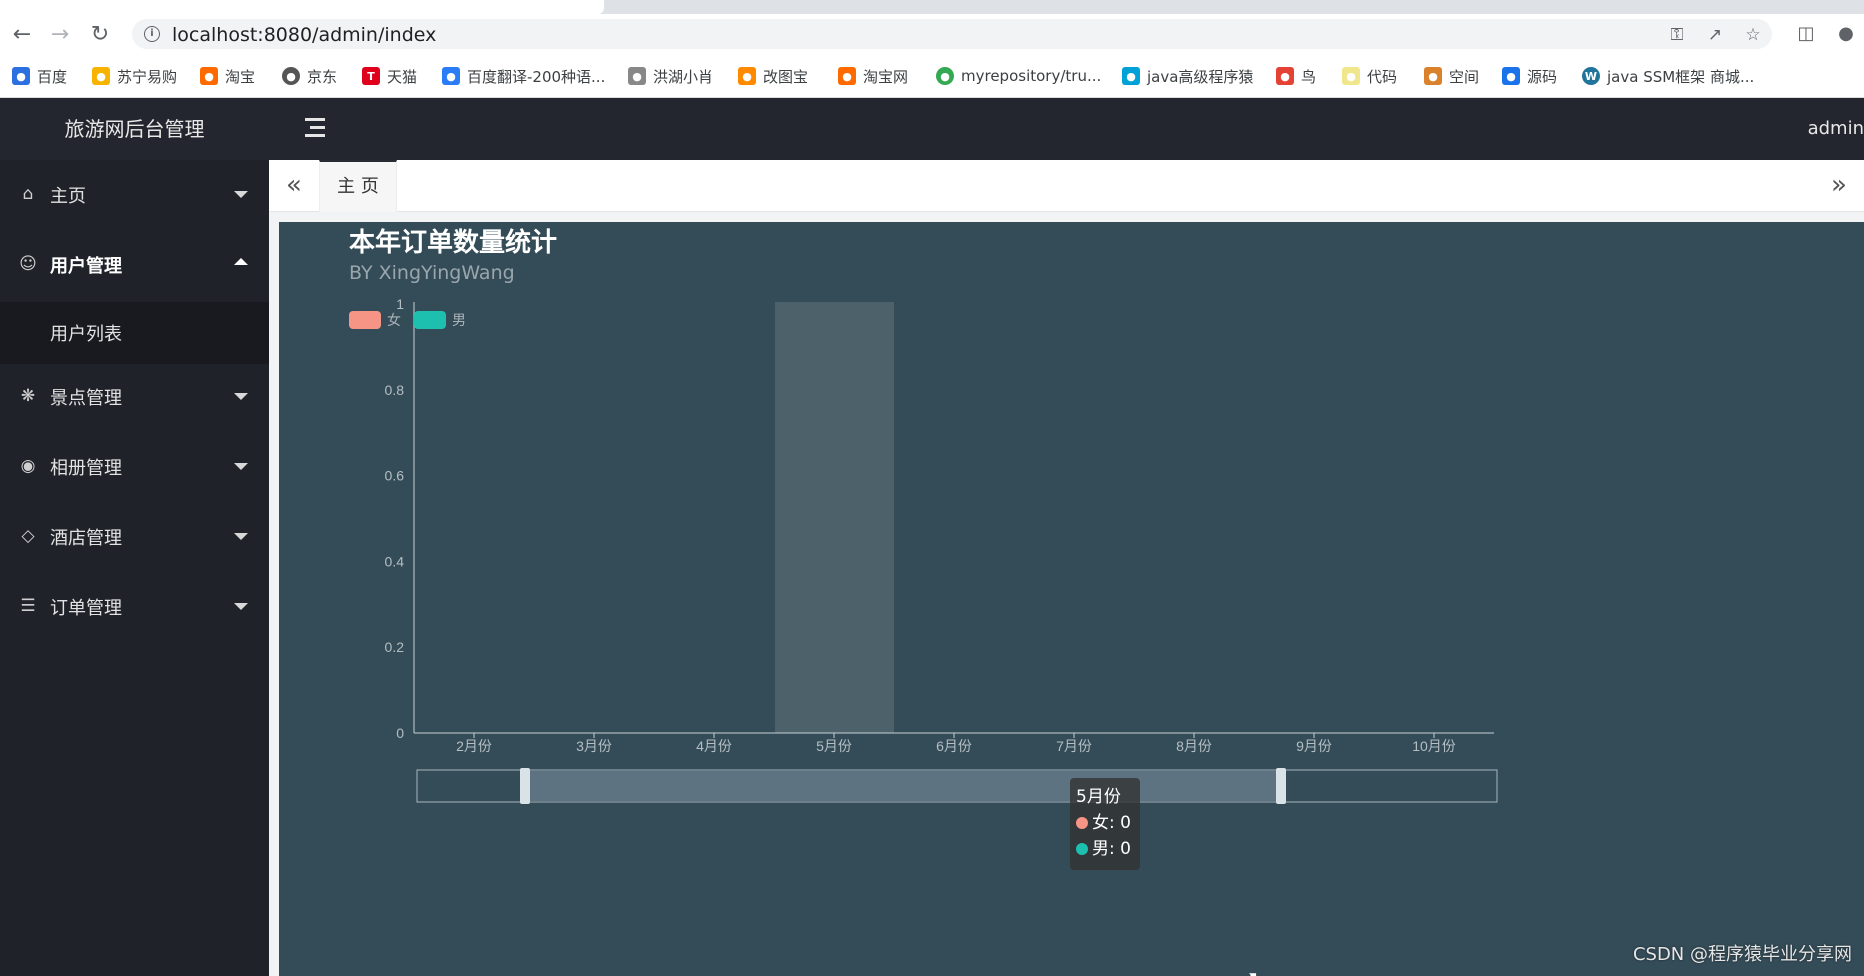  I want to click on x-tick-label: 5月份, so click(834, 746).